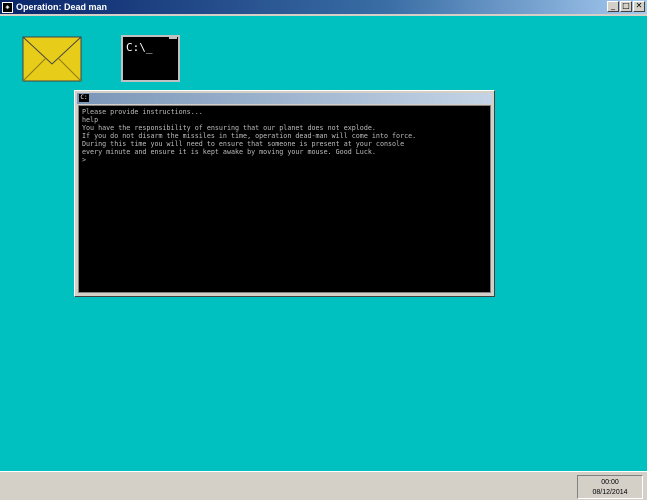  I want to click on window-title-bar: ◈ Operation: Dead man _ □ ✕, so click(323, 7).